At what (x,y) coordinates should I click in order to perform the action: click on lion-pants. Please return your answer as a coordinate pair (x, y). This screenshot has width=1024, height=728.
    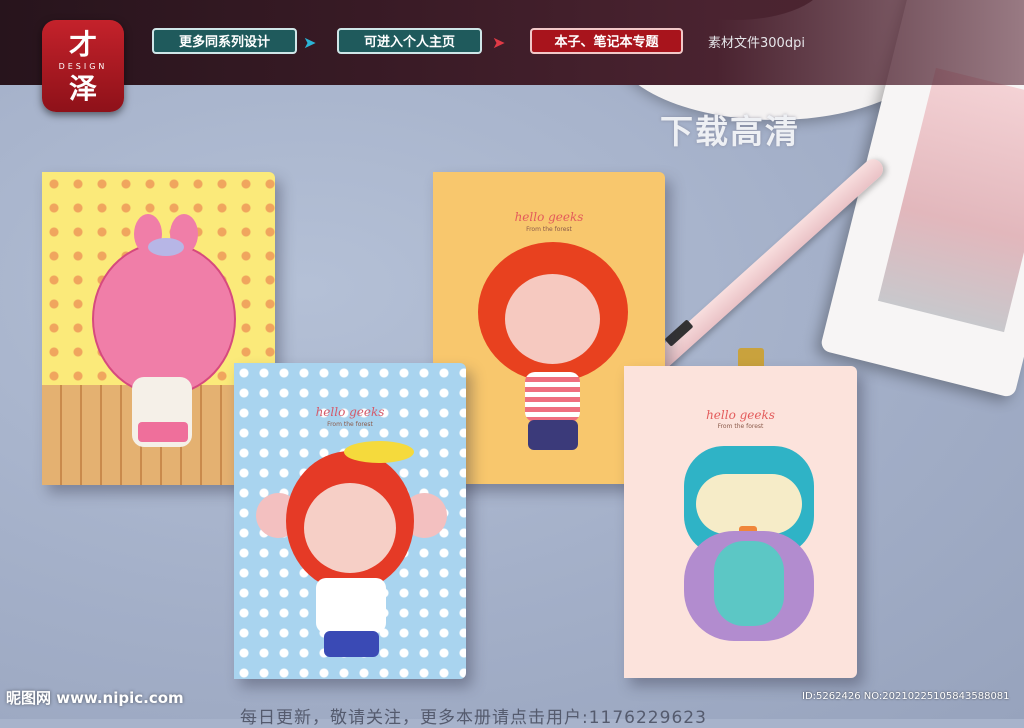
    Looking at the image, I should click on (553, 435).